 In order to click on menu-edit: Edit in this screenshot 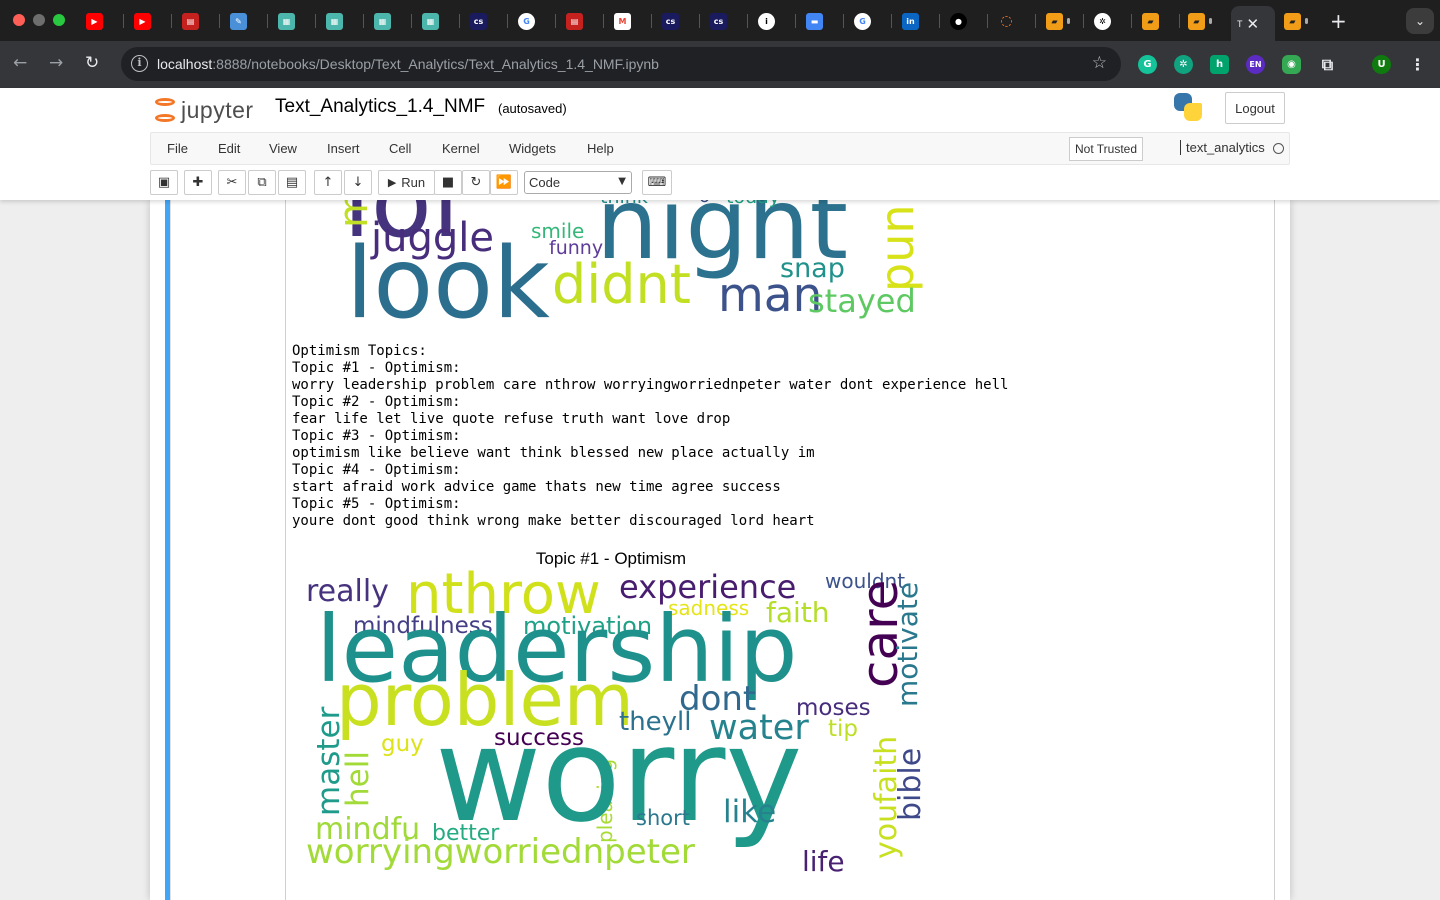, I will do `click(229, 148)`.